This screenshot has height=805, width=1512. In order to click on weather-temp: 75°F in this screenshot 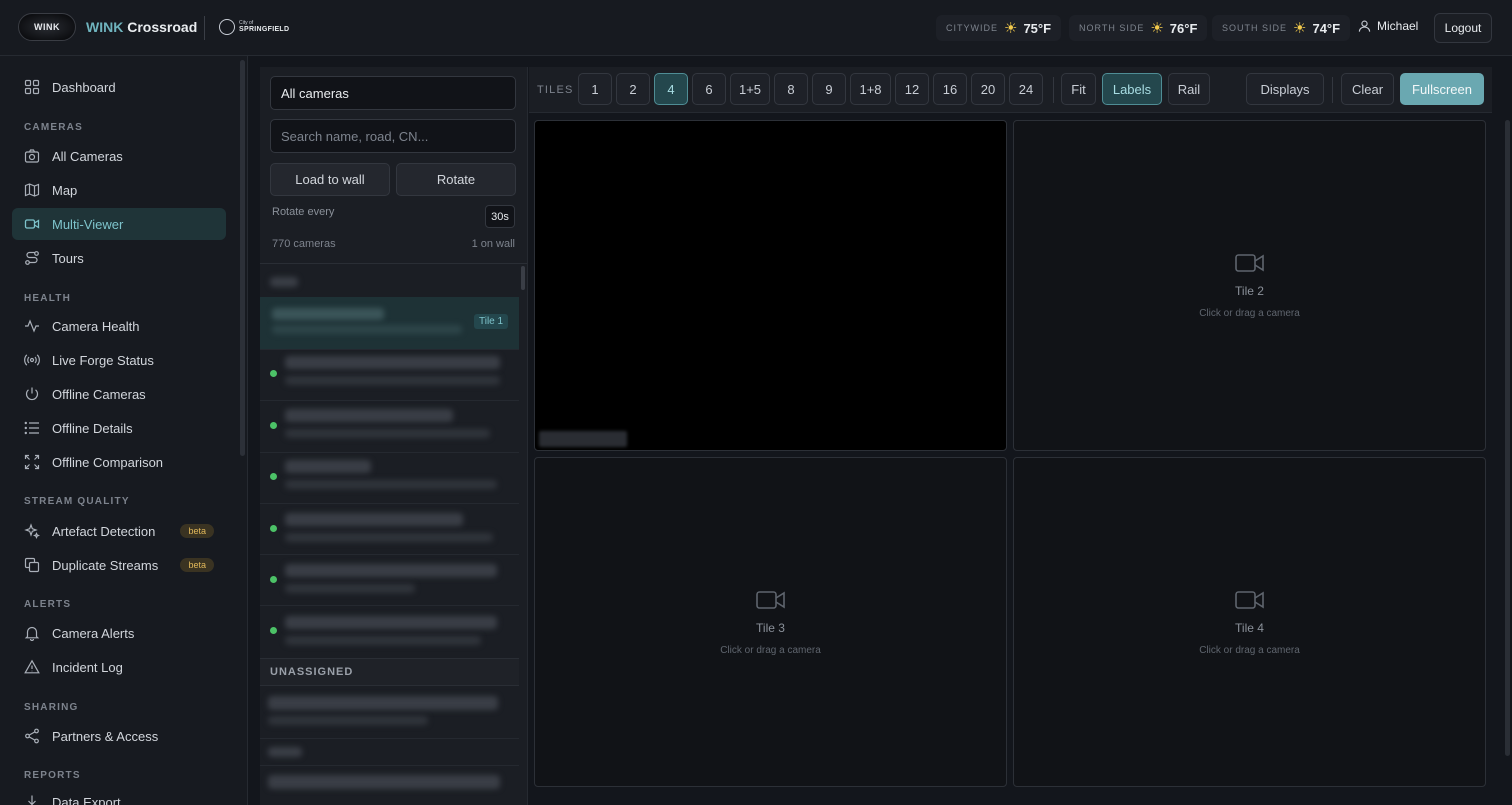, I will do `click(1037, 28)`.